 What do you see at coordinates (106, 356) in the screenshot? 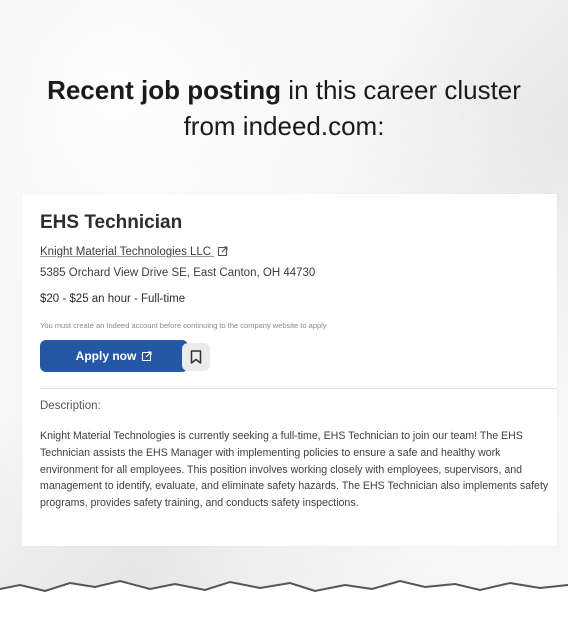
I see `apply-now-label: Apply now` at bounding box center [106, 356].